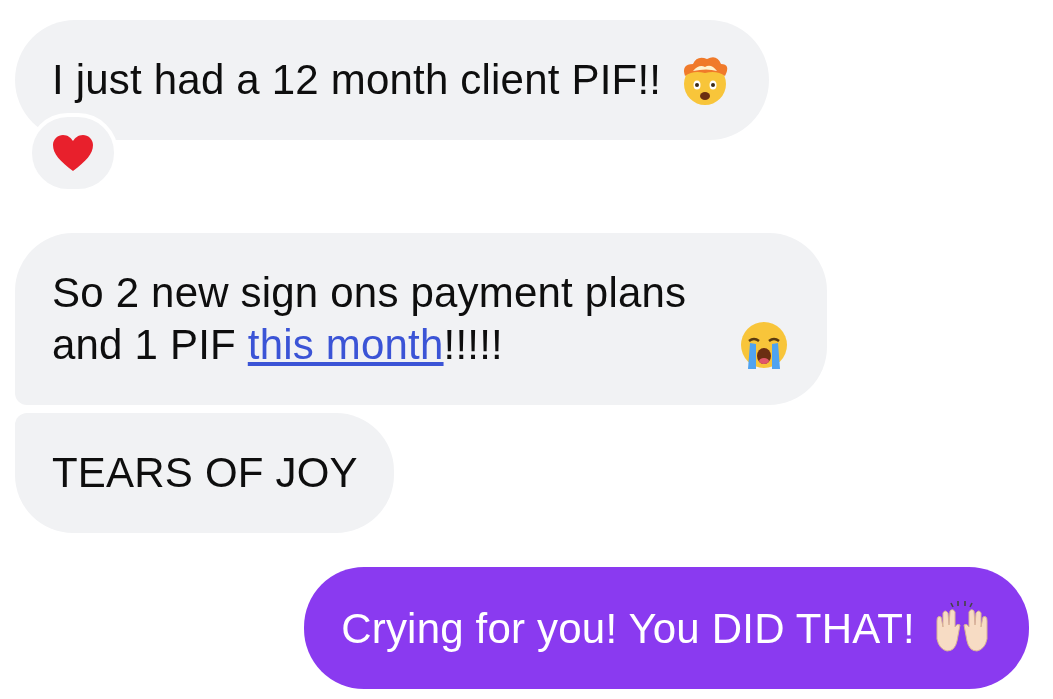 The height and width of the screenshot is (699, 1053). What do you see at coordinates (370, 319) in the screenshot?
I see `message-text: So 2 new sign ons payment plans and 1 PIF this month!!!!!` at bounding box center [370, 319].